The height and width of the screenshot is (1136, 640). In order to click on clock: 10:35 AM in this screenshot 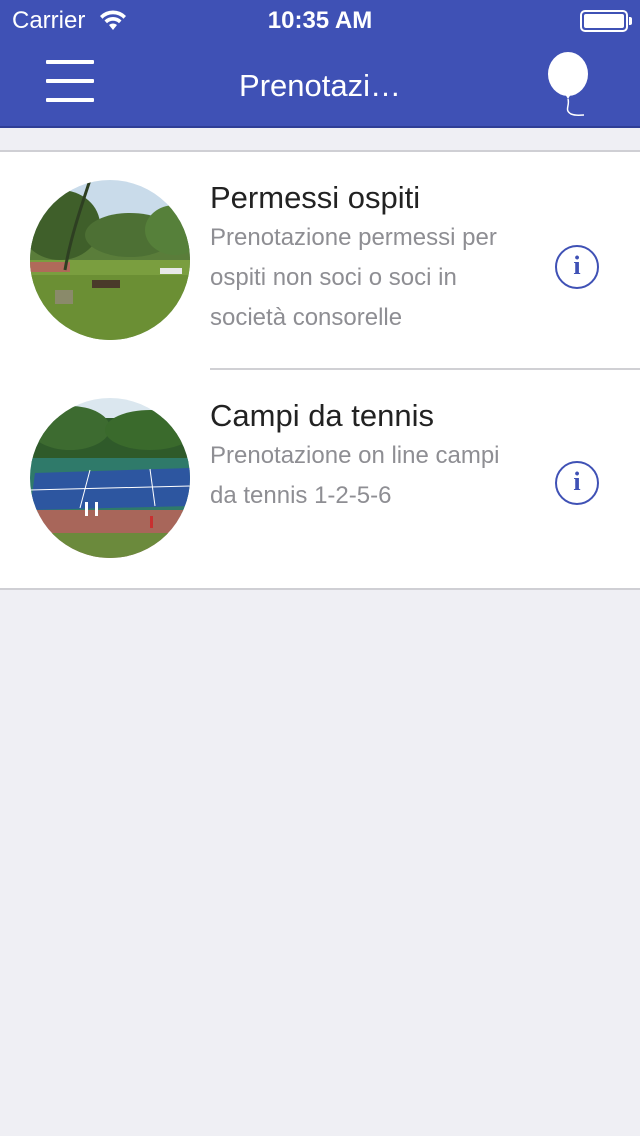, I will do `click(320, 20)`.